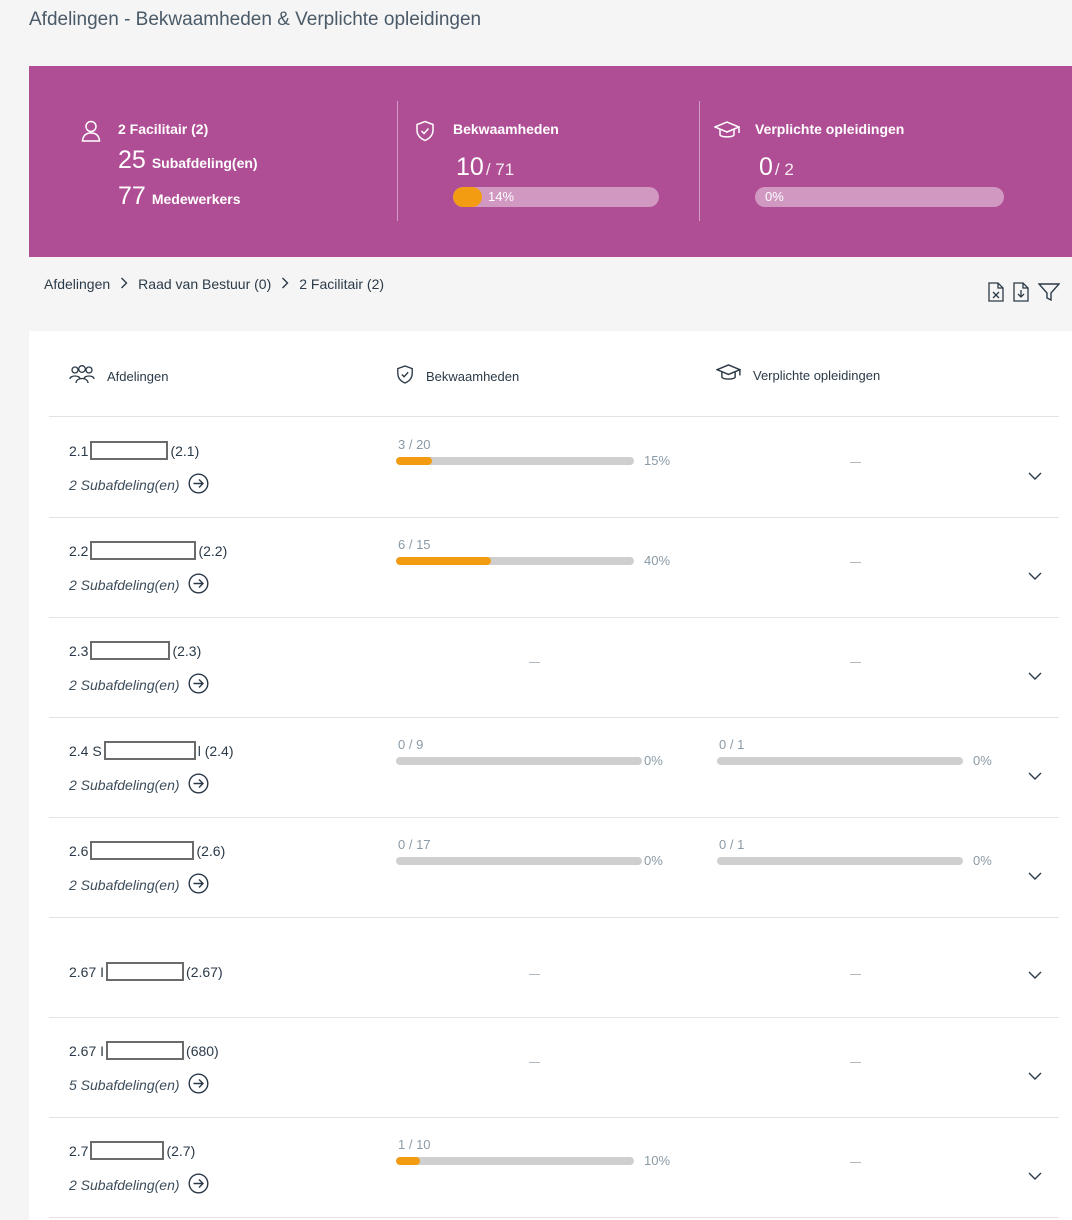 This screenshot has height=1220, width=1072. Describe the element at coordinates (776, 167) in the screenshot. I see `required-fraction: 0/ 2` at that location.